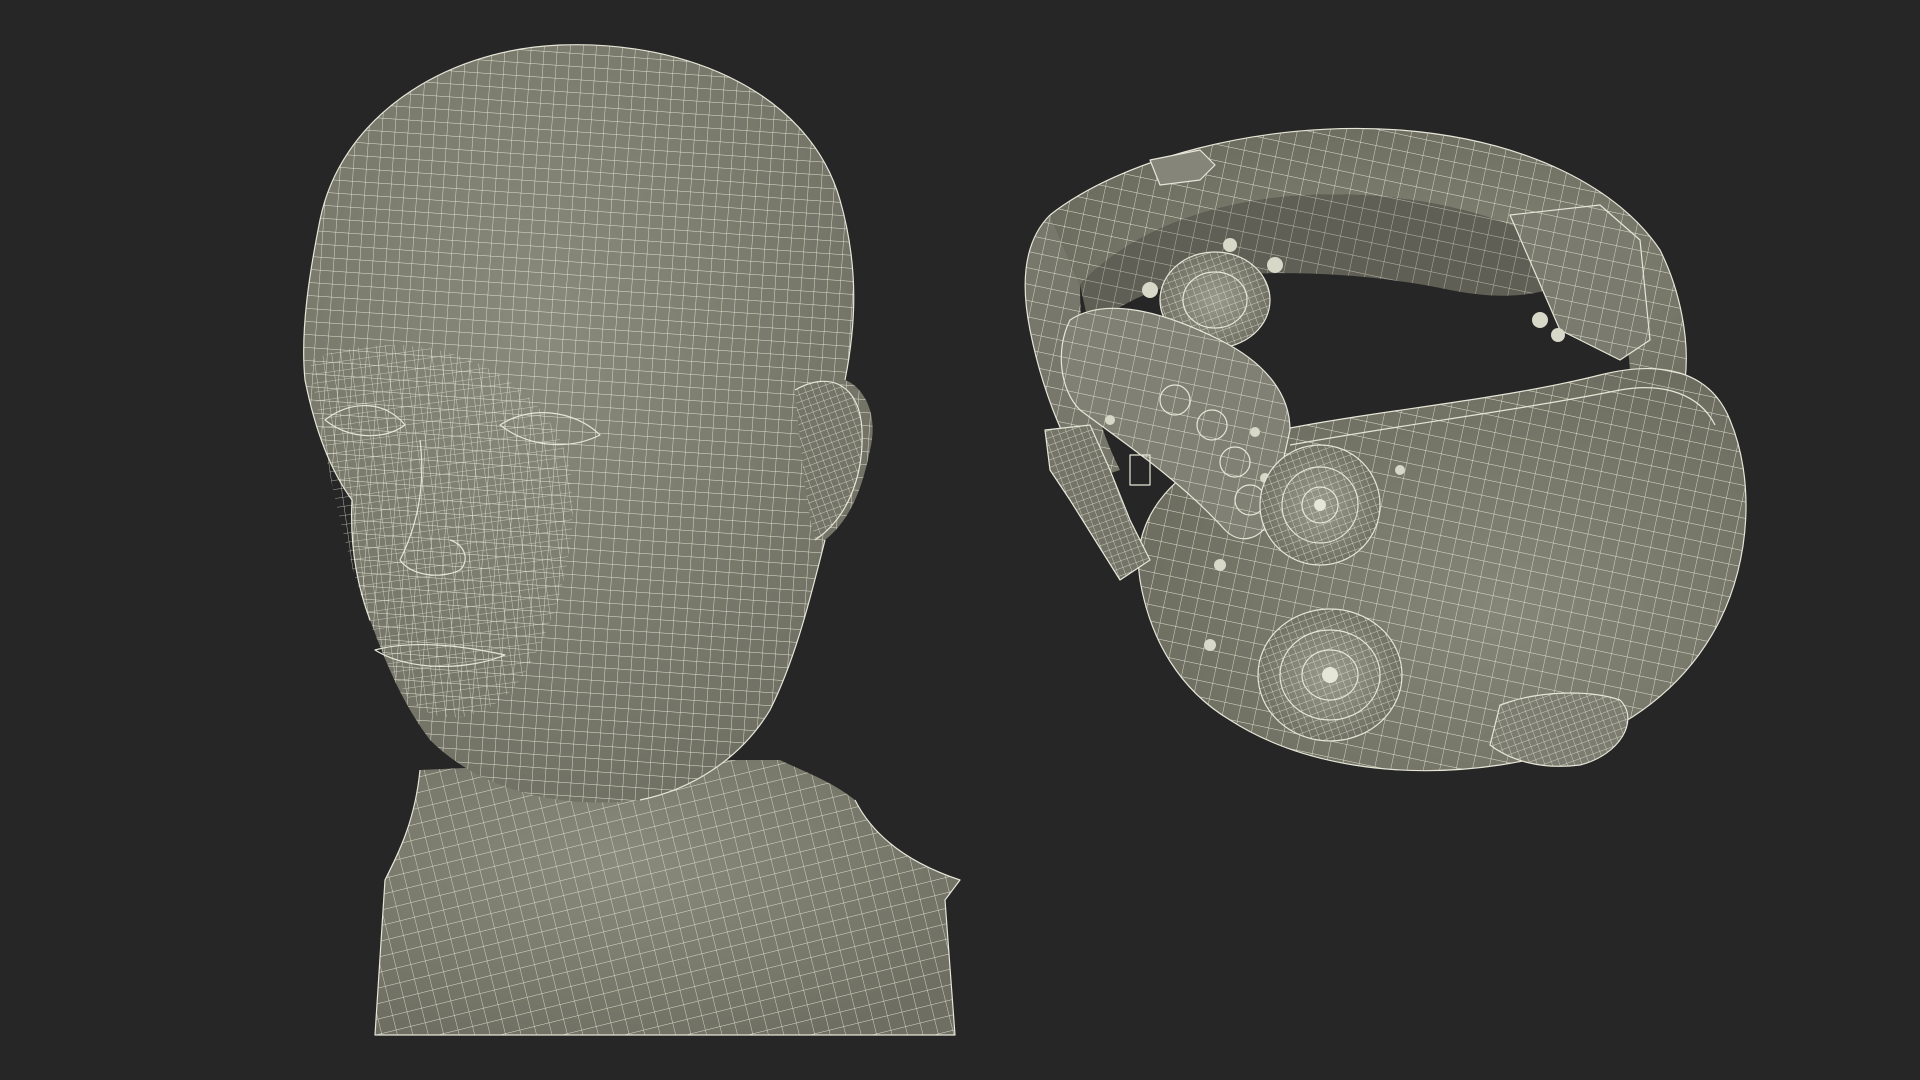 This screenshot has width=1920, height=1080. Describe the element at coordinates (1330, 675) in the screenshot. I see `lower-side-disc` at that location.